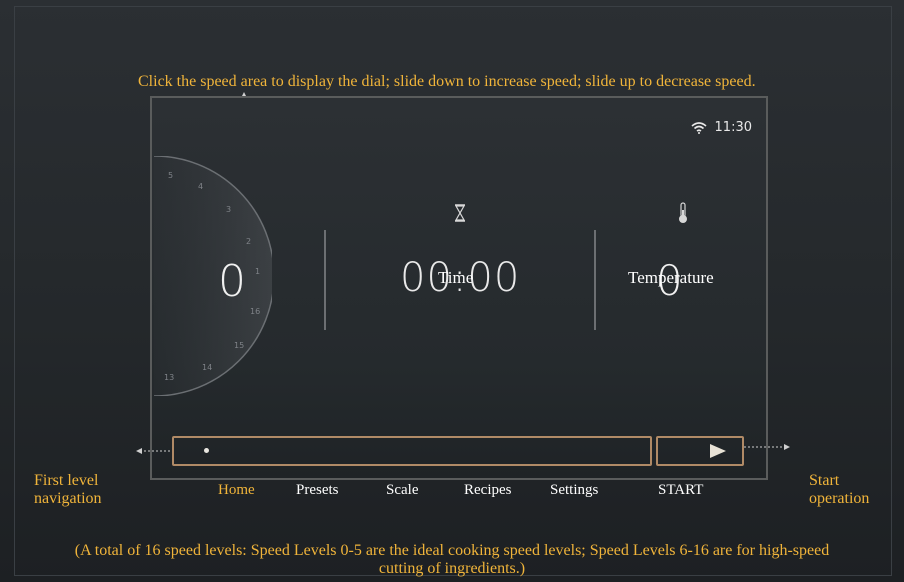 The height and width of the screenshot is (582, 904). What do you see at coordinates (671, 277) in the screenshot?
I see `temperature-label: Temperature` at bounding box center [671, 277].